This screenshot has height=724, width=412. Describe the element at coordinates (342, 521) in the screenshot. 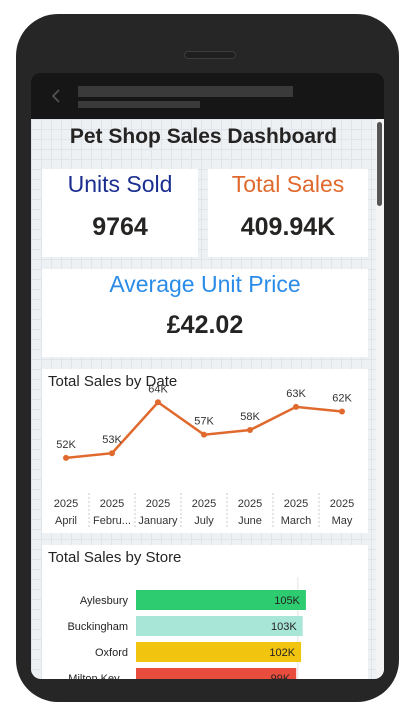

I see `x-tick-month: May` at that location.